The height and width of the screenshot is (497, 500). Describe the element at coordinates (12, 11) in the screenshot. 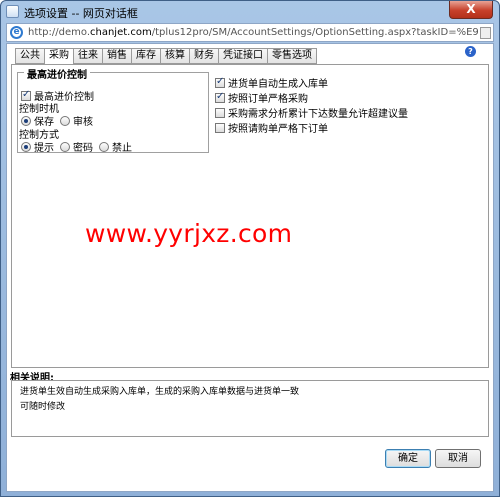

I see `window-icon` at that location.